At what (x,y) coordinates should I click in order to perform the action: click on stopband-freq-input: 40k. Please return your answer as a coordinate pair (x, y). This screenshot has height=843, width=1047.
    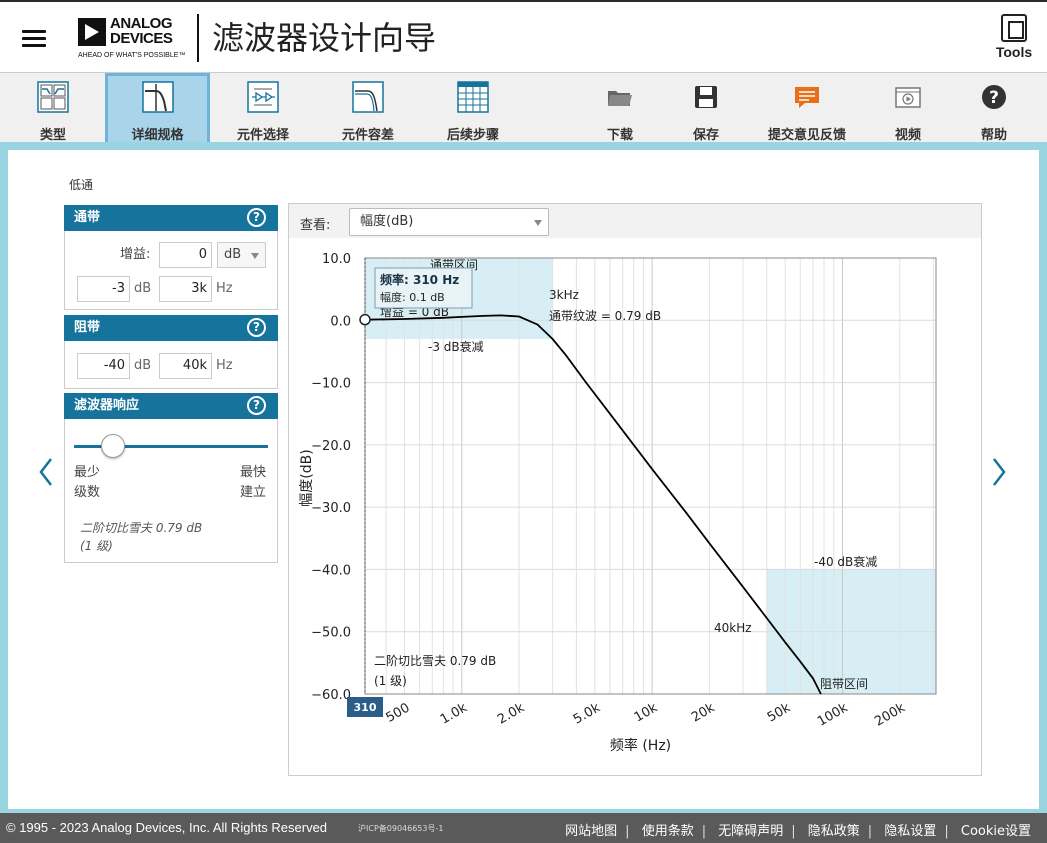
    Looking at the image, I should click on (185, 366).